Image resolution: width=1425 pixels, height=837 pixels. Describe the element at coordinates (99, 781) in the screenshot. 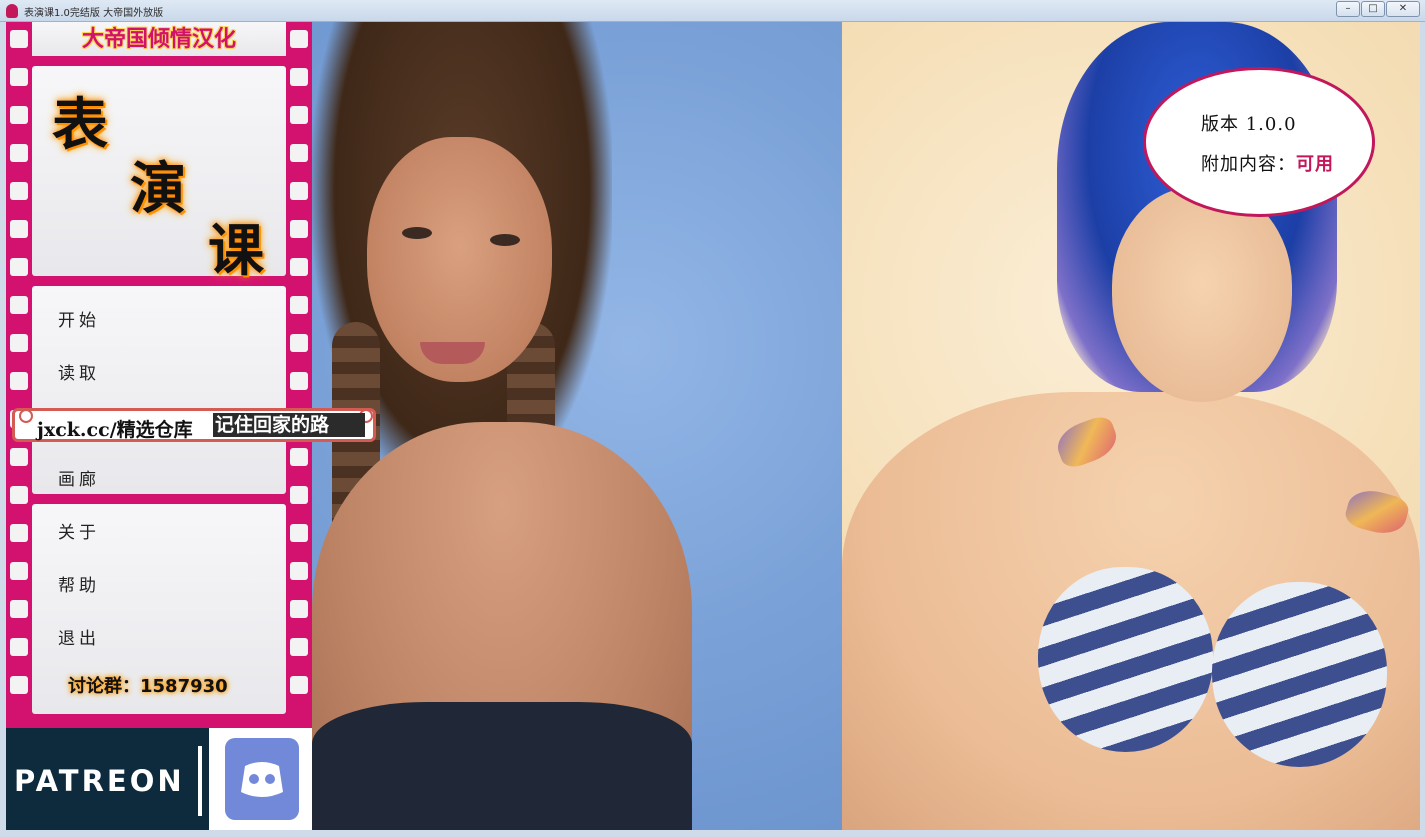

I see `patreon-label: PATREON` at that location.